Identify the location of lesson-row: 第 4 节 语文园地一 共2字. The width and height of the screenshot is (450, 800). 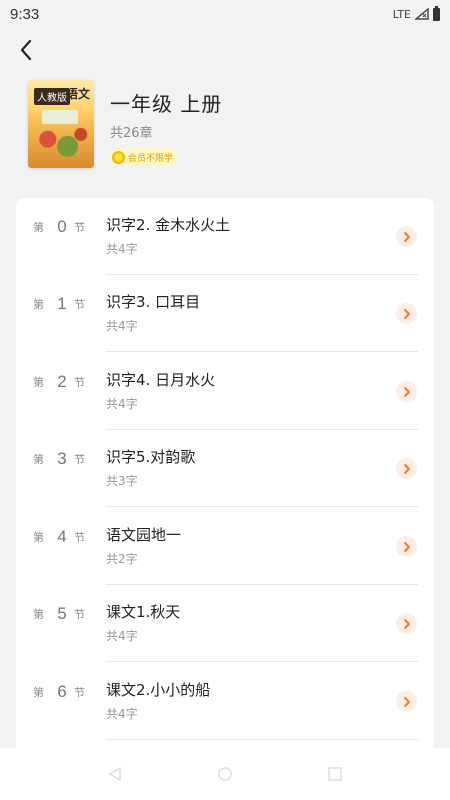
(225, 546).